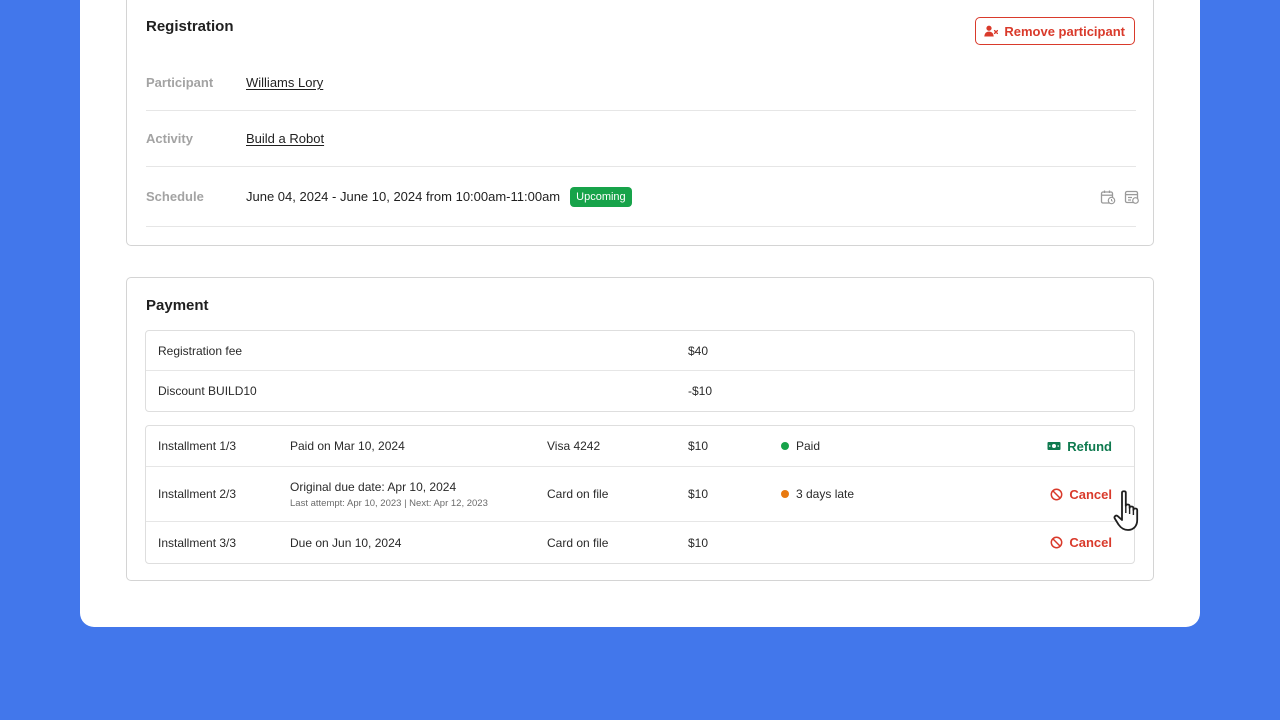 The width and height of the screenshot is (1280, 720). What do you see at coordinates (1054, 446) in the screenshot?
I see `money-icon` at bounding box center [1054, 446].